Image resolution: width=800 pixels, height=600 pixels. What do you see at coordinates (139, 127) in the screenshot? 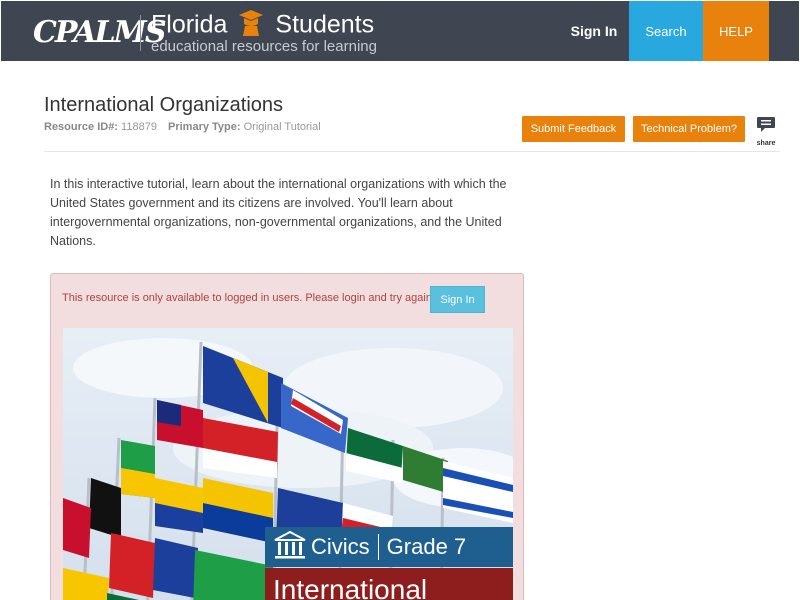
I see `resource-id-value: 118879` at bounding box center [139, 127].